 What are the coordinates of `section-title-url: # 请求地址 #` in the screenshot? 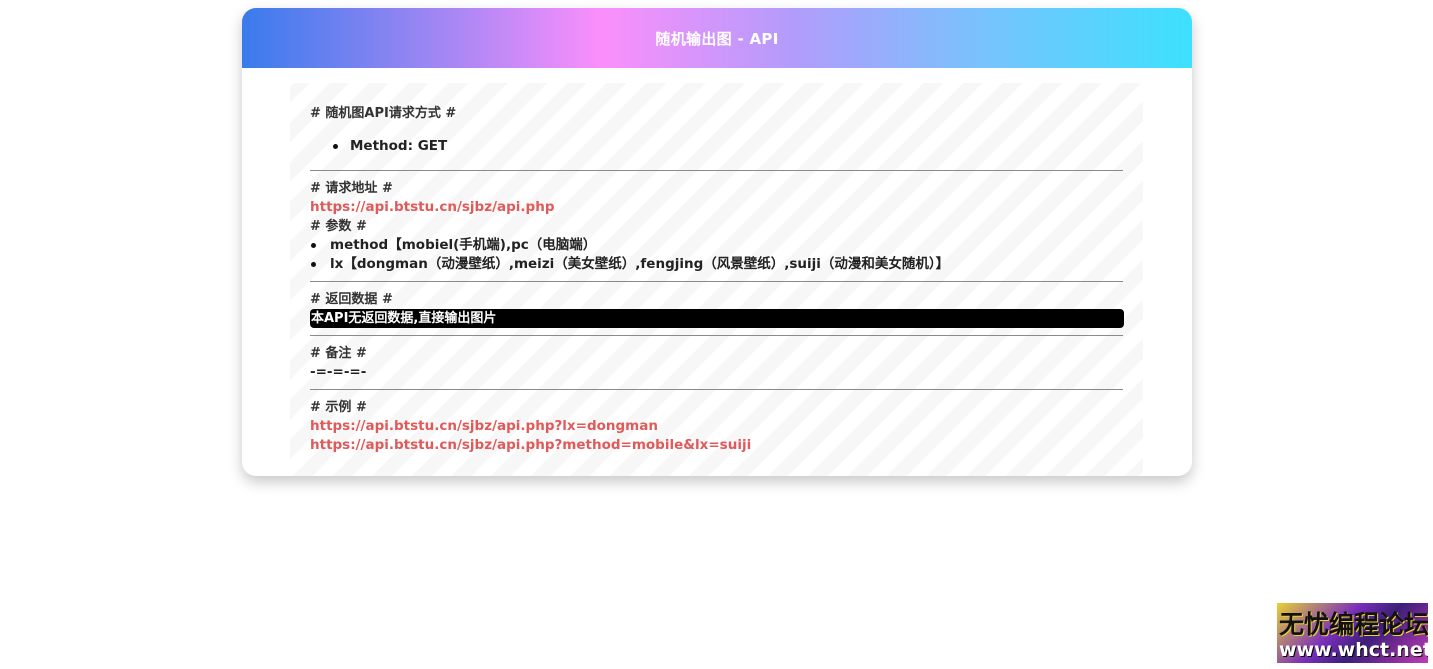 It's located at (351, 188).